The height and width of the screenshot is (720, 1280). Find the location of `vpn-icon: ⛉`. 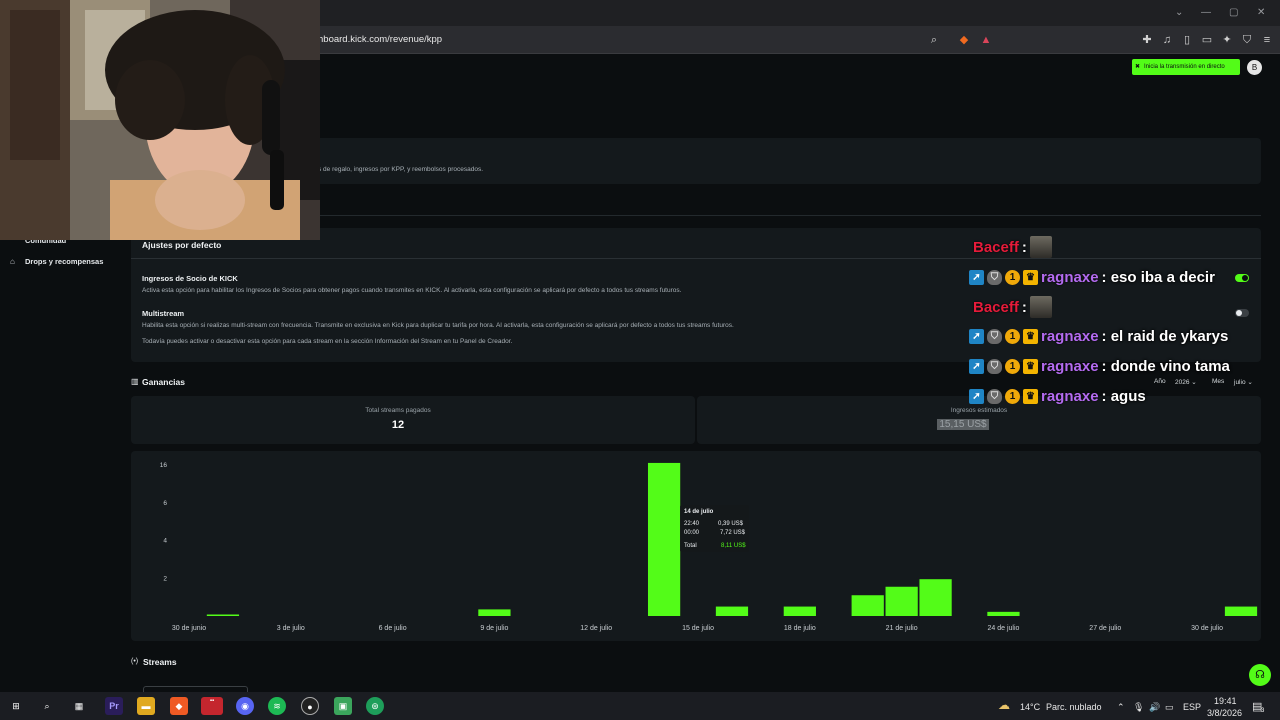

vpn-icon: ⛉ is located at coordinates (1247, 40).